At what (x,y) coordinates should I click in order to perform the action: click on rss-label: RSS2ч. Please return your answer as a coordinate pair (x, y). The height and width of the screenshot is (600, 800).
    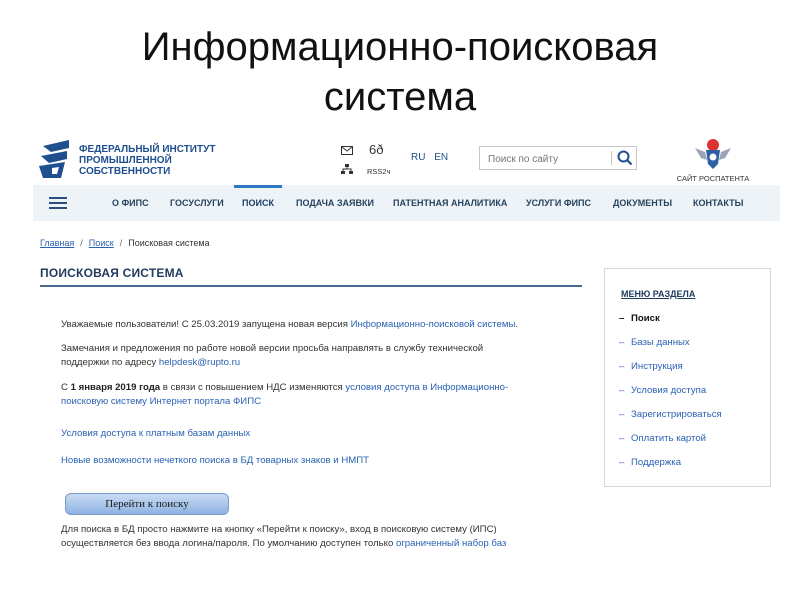
    Looking at the image, I should click on (379, 172).